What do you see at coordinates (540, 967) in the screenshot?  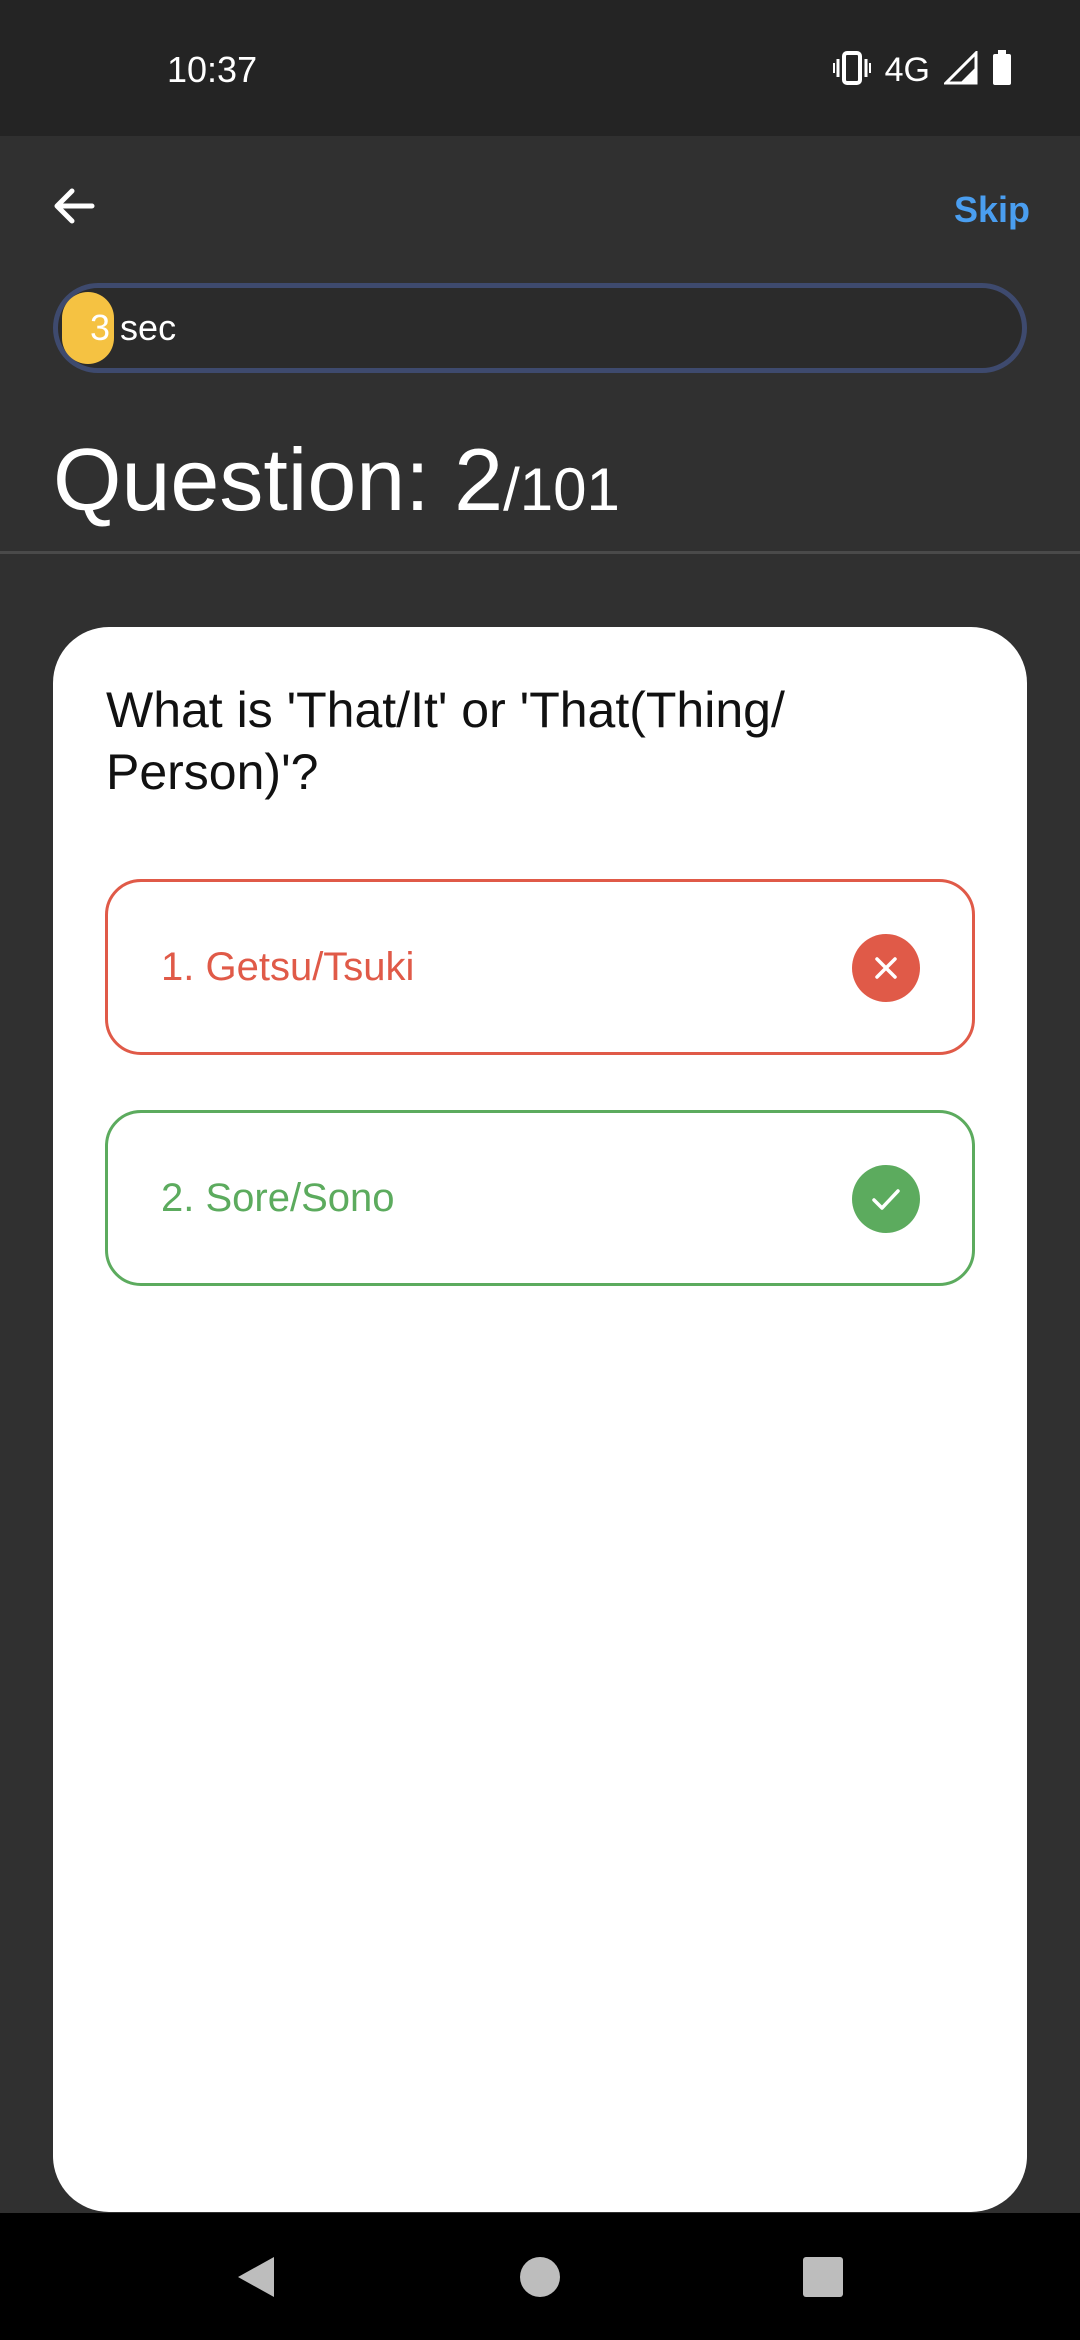 I see `answer-option-1: 1. Getsu/Tsuki` at bounding box center [540, 967].